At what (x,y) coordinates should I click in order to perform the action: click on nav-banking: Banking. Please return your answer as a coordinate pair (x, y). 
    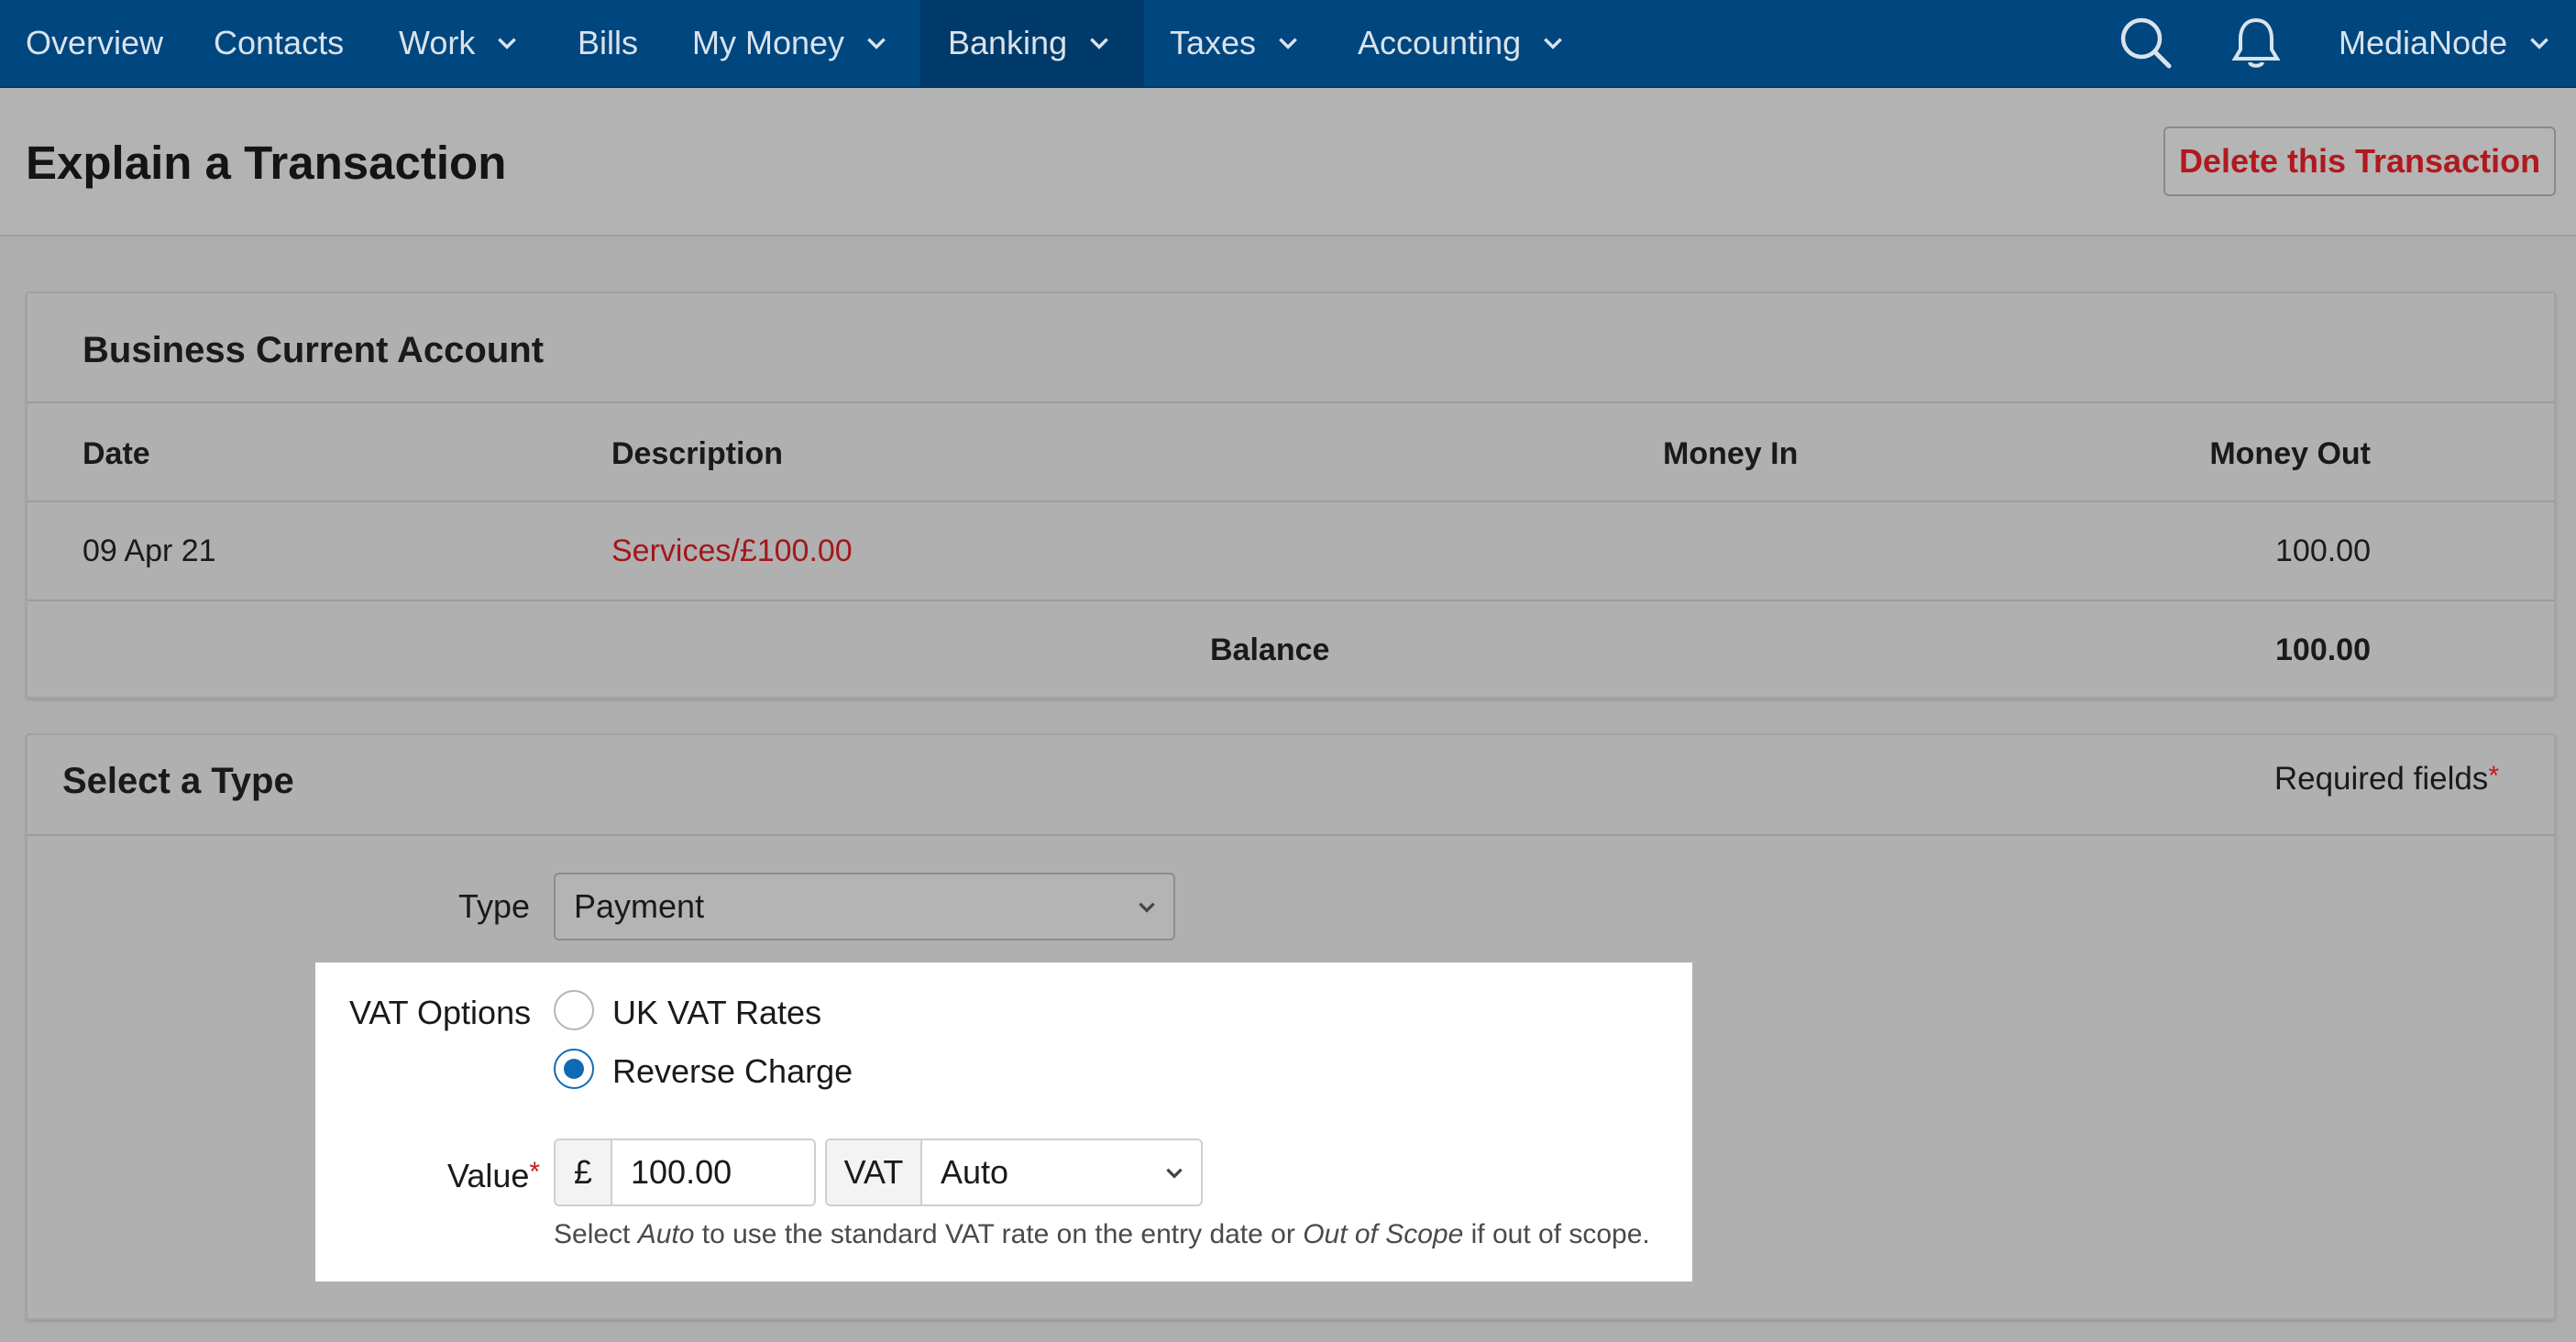
    Looking at the image, I should click on (1032, 43).